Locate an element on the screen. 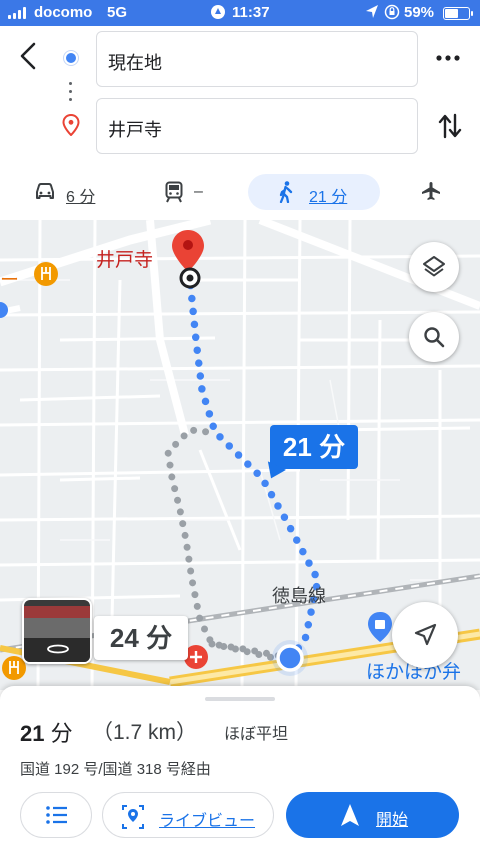 The height and width of the screenshot is (854, 480). orientation-lock-icon is located at coordinates (392, 14).